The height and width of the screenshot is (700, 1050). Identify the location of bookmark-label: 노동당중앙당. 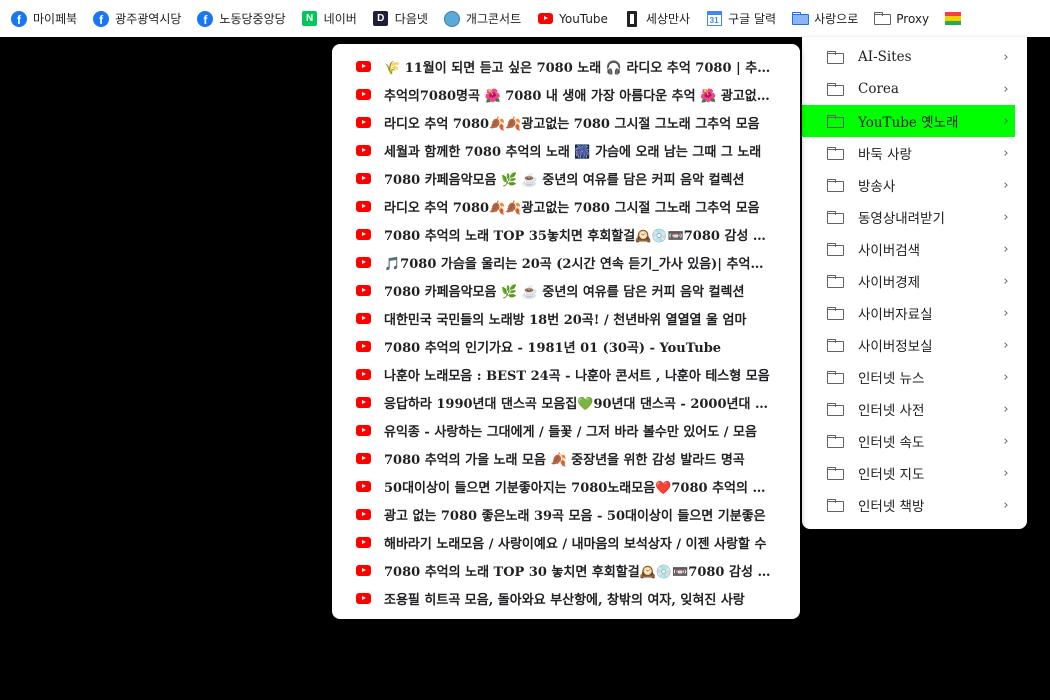
(252, 19).